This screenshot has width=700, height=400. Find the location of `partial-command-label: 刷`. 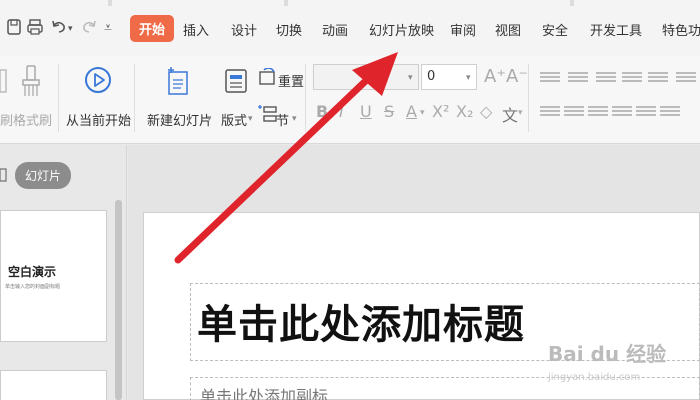

partial-command-label: 刷 is located at coordinates (6, 119).